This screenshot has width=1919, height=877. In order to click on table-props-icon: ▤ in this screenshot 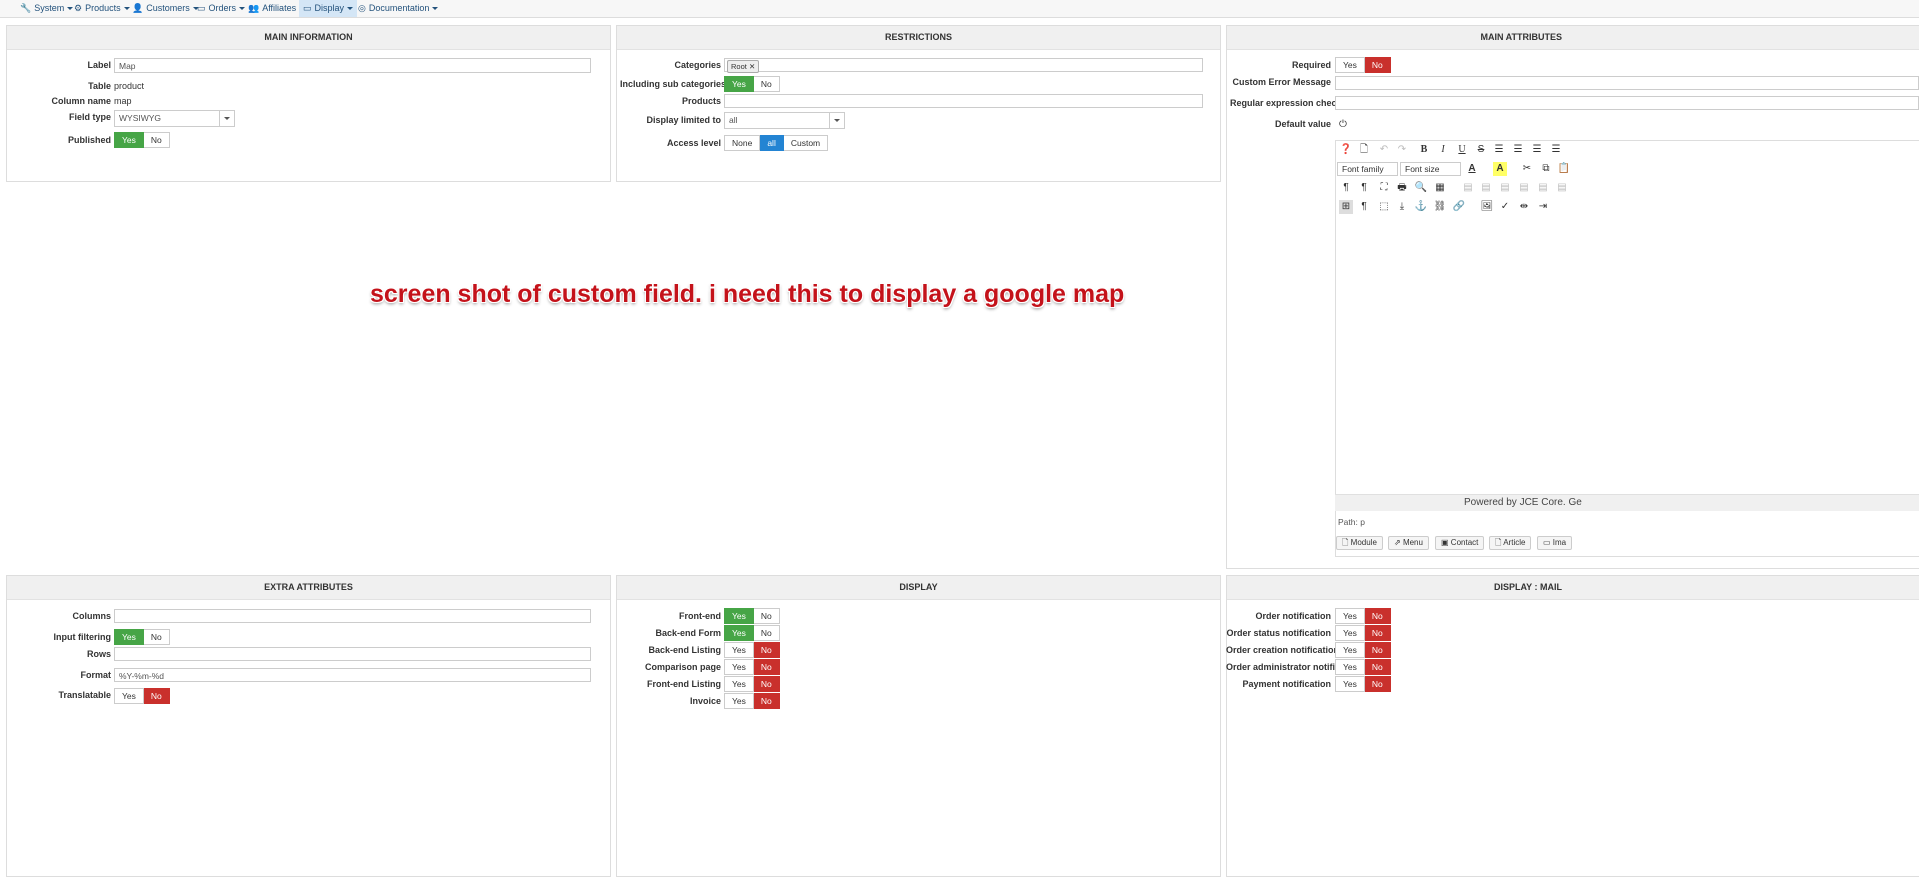, I will do `click(1468, 188)`.